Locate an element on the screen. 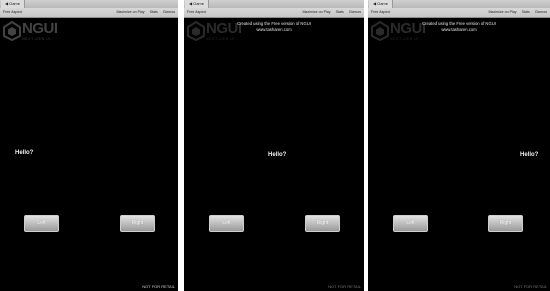 The height and width of the screenshot is (291, 550). logo-wordmark: NGUI is located at coordinates (40, 28).